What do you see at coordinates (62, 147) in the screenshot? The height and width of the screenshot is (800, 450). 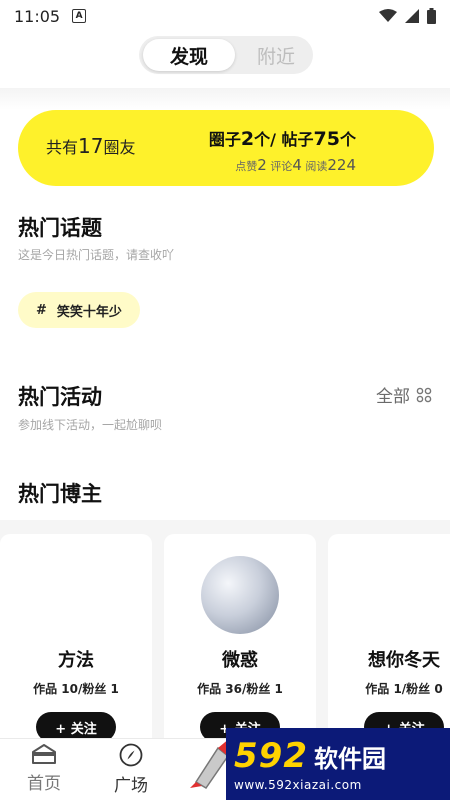 I see `member-total-prefix: 共有` at bounding box center [62, 147].